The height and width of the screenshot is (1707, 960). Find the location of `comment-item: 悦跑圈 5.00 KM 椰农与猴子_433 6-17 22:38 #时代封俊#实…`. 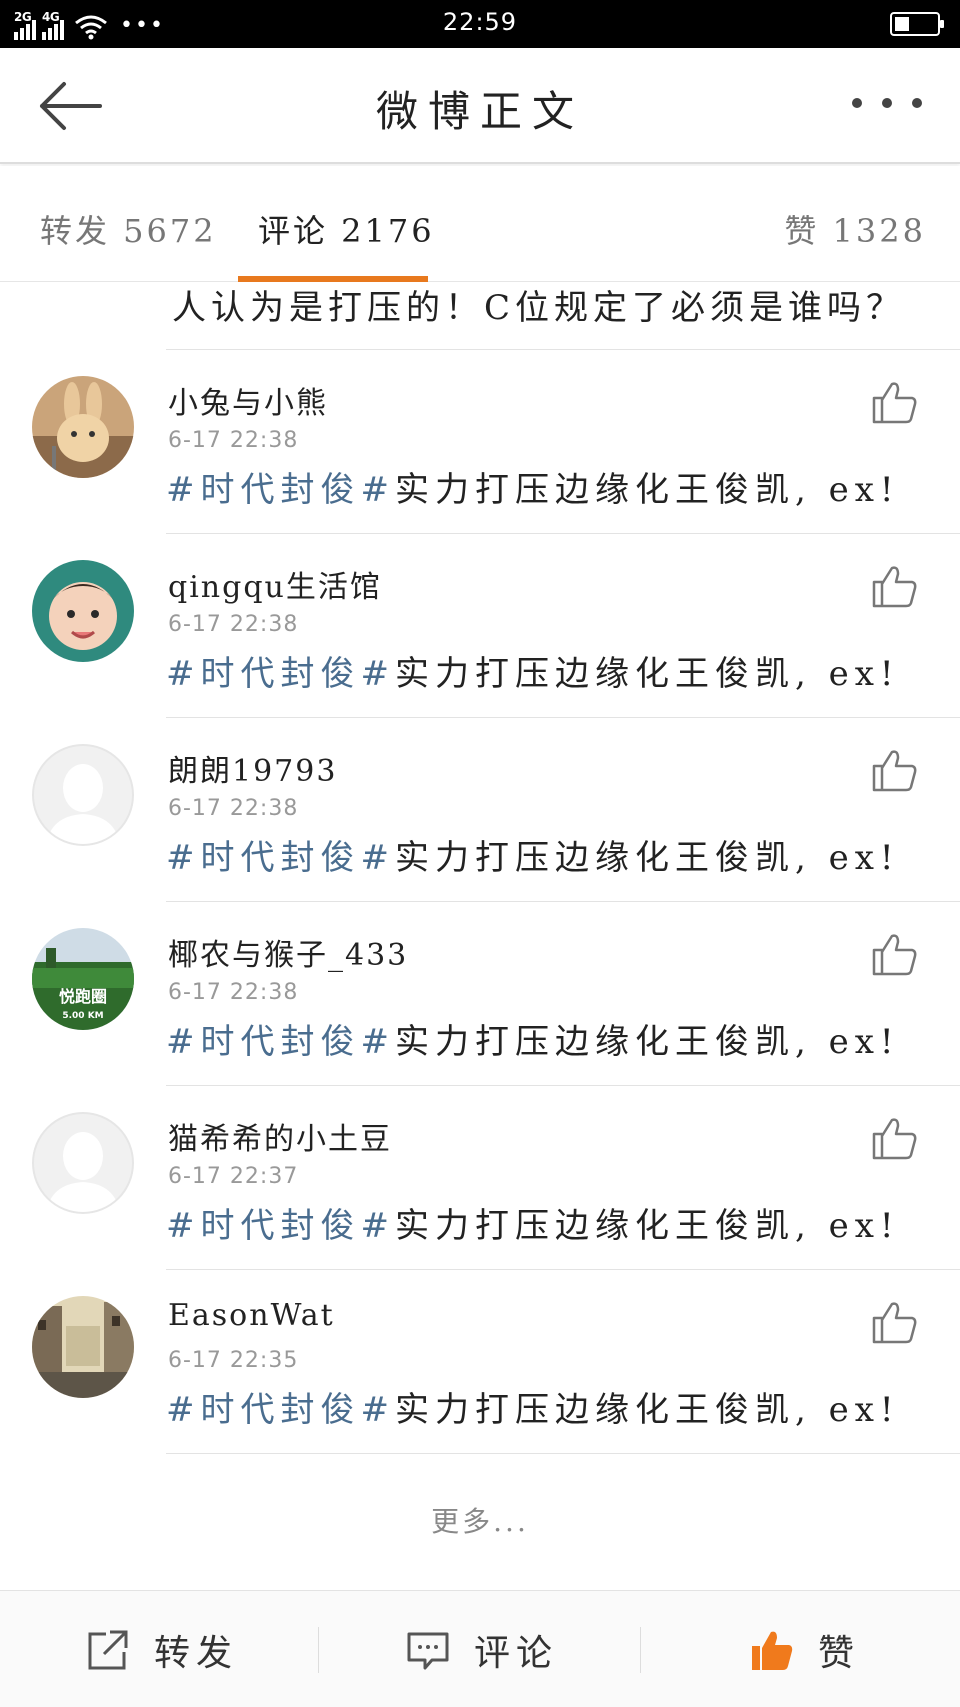

comment-item: 悦跑圈 5.00 KM 椰农与猴子_433 6-17 22:38 #时代封俊#实… is located at coordinates (480, 994).